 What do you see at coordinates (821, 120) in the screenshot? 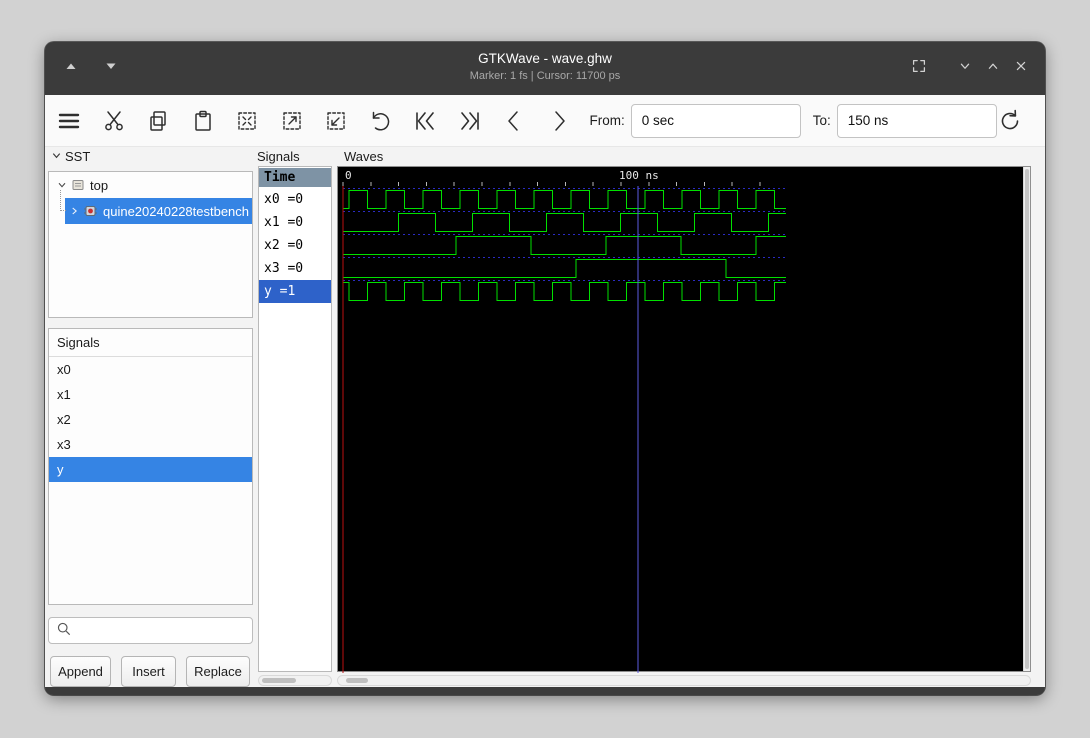
I see `to-label: To:` at bounding box center [821, 120].